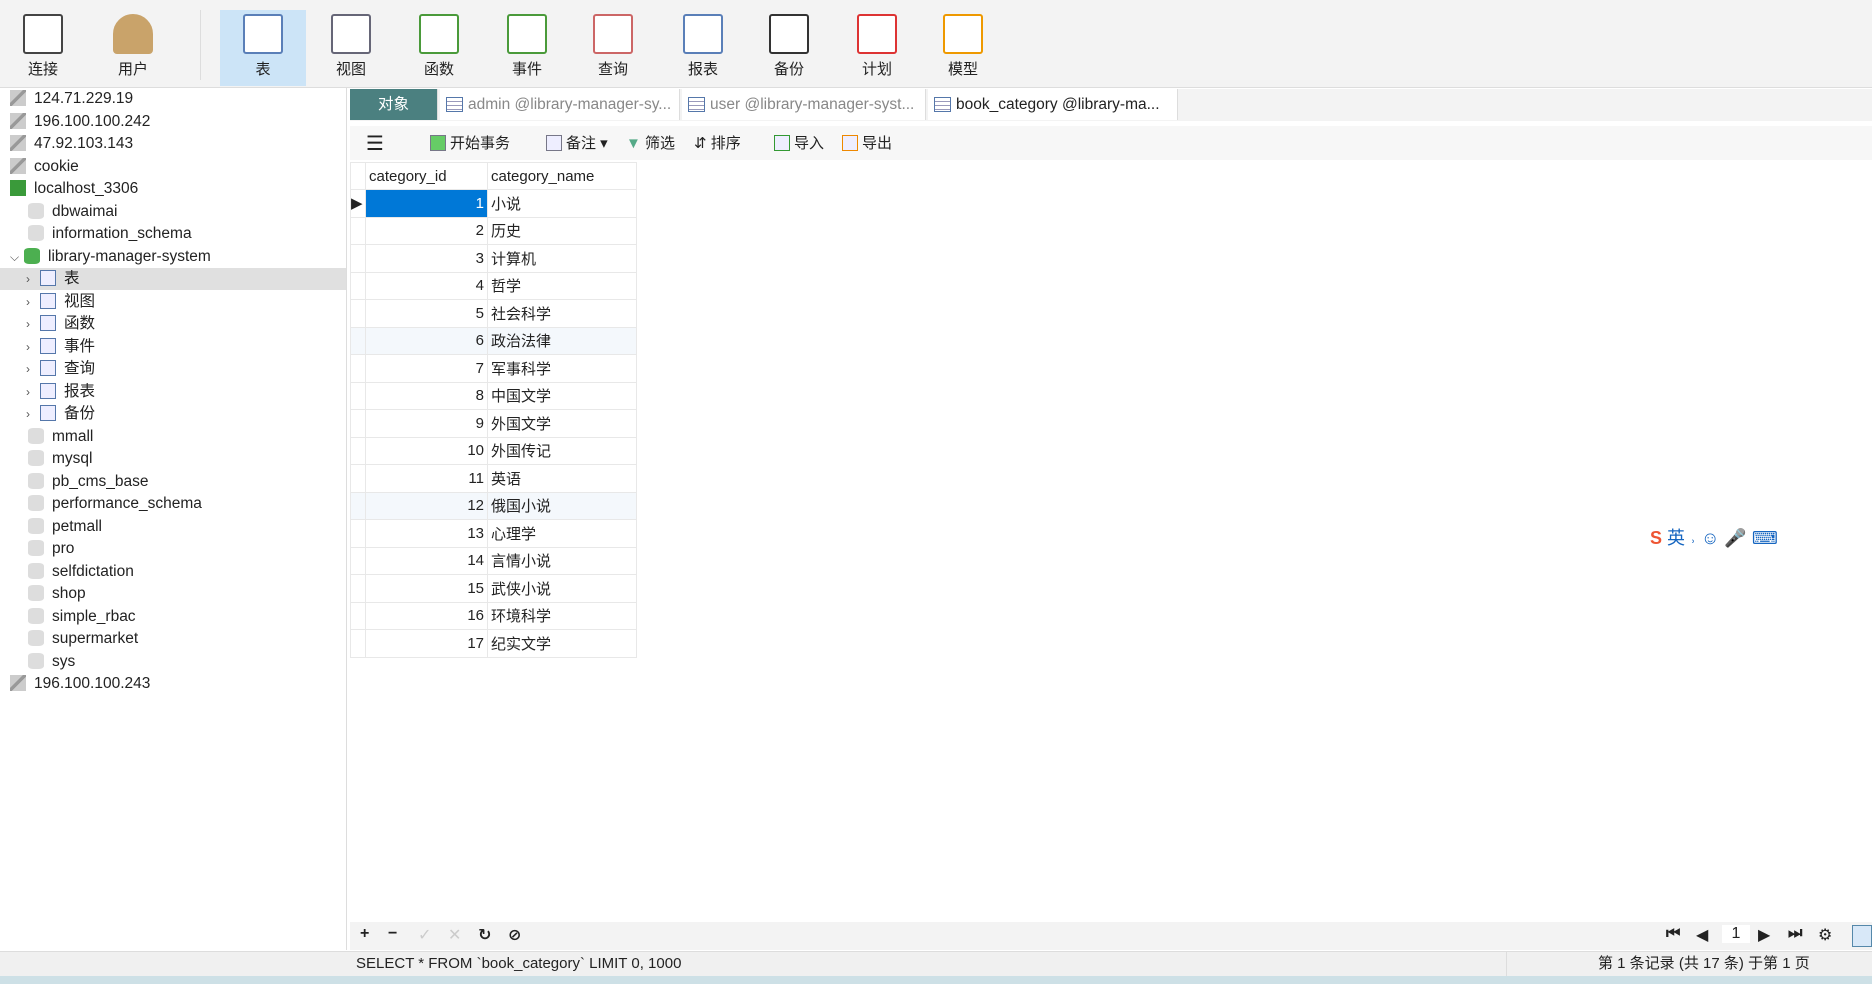 This screenshot has height=984, width=1872. Describe the element at coordinates (439, 48) in the screenshot. I see `toolbar-function-button: 函数` at that location.